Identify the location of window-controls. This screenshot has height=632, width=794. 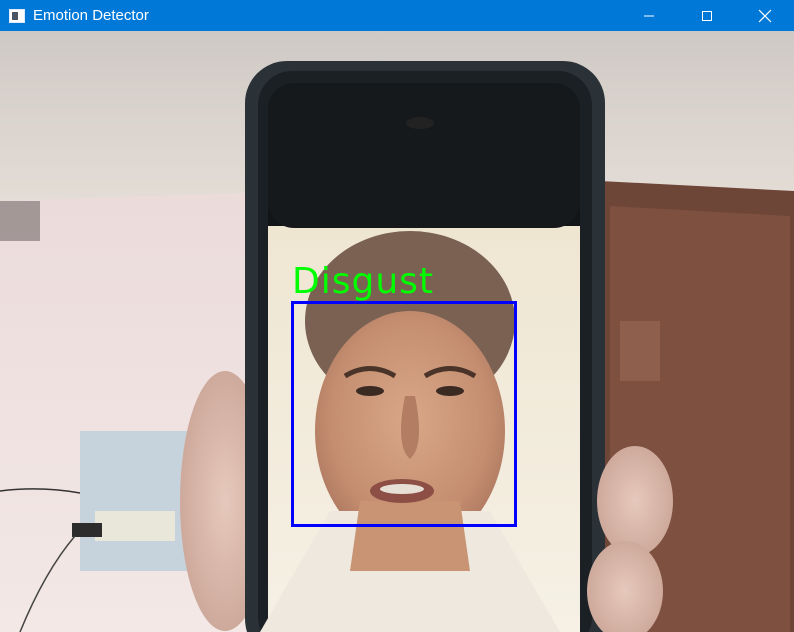
(707, 15).